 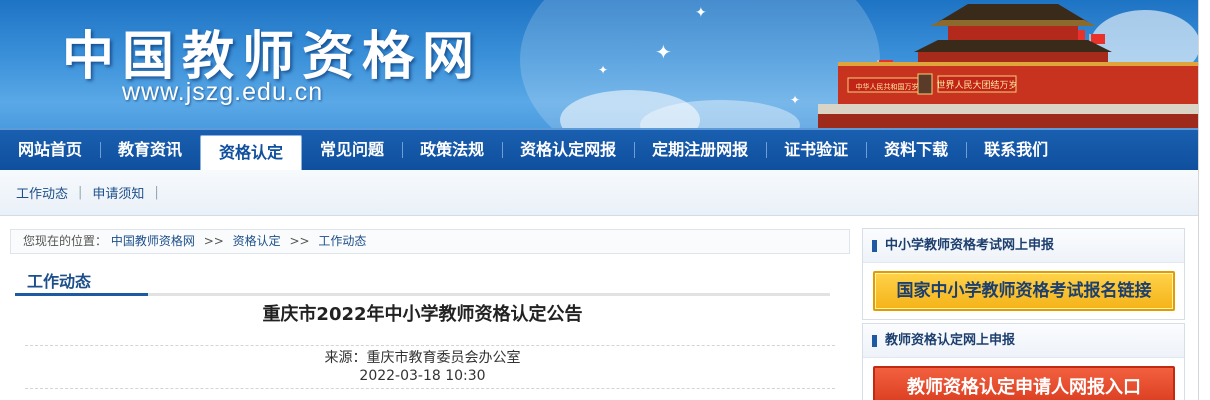 I want to click on nav-item-contact: 联系我们, so click(x=1016, y=150).